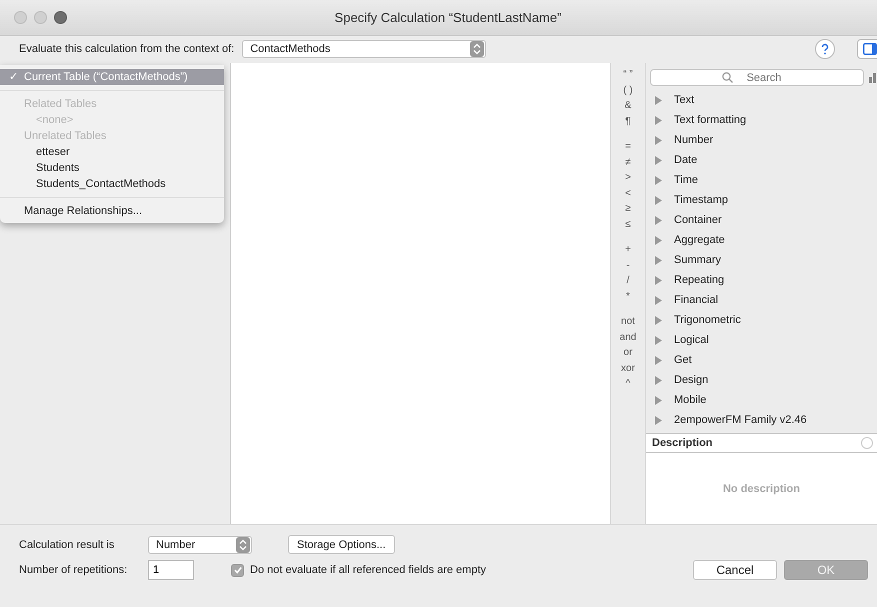  I want to click on menu-item: Students, so click(112, 168).